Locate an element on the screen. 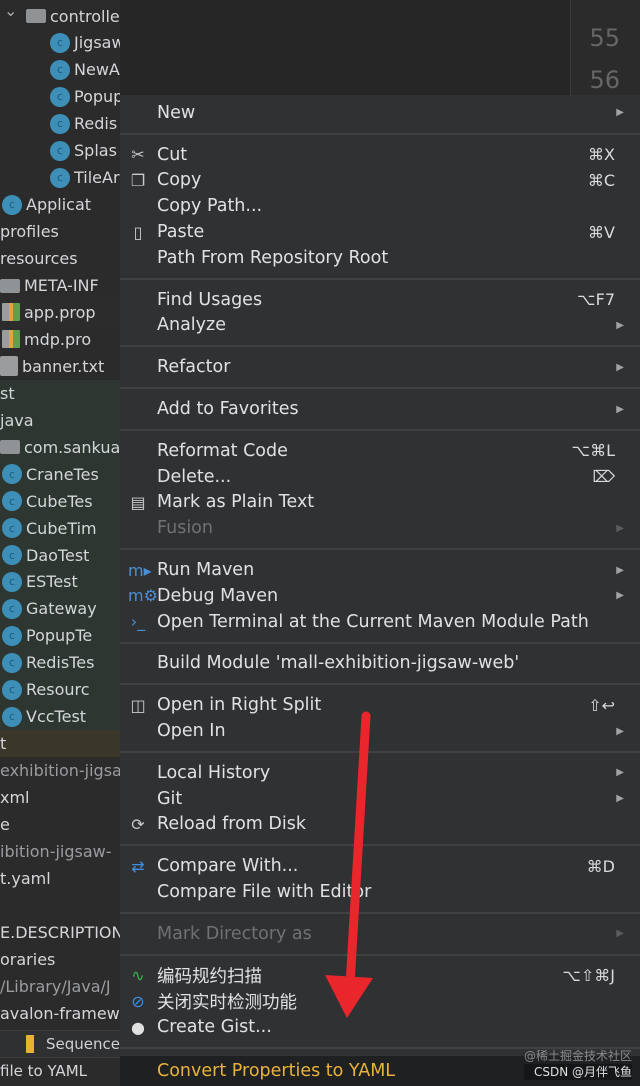 This screenshot has width=640, height=1086. github-icon: ● is located at coordinates (138, 1027).